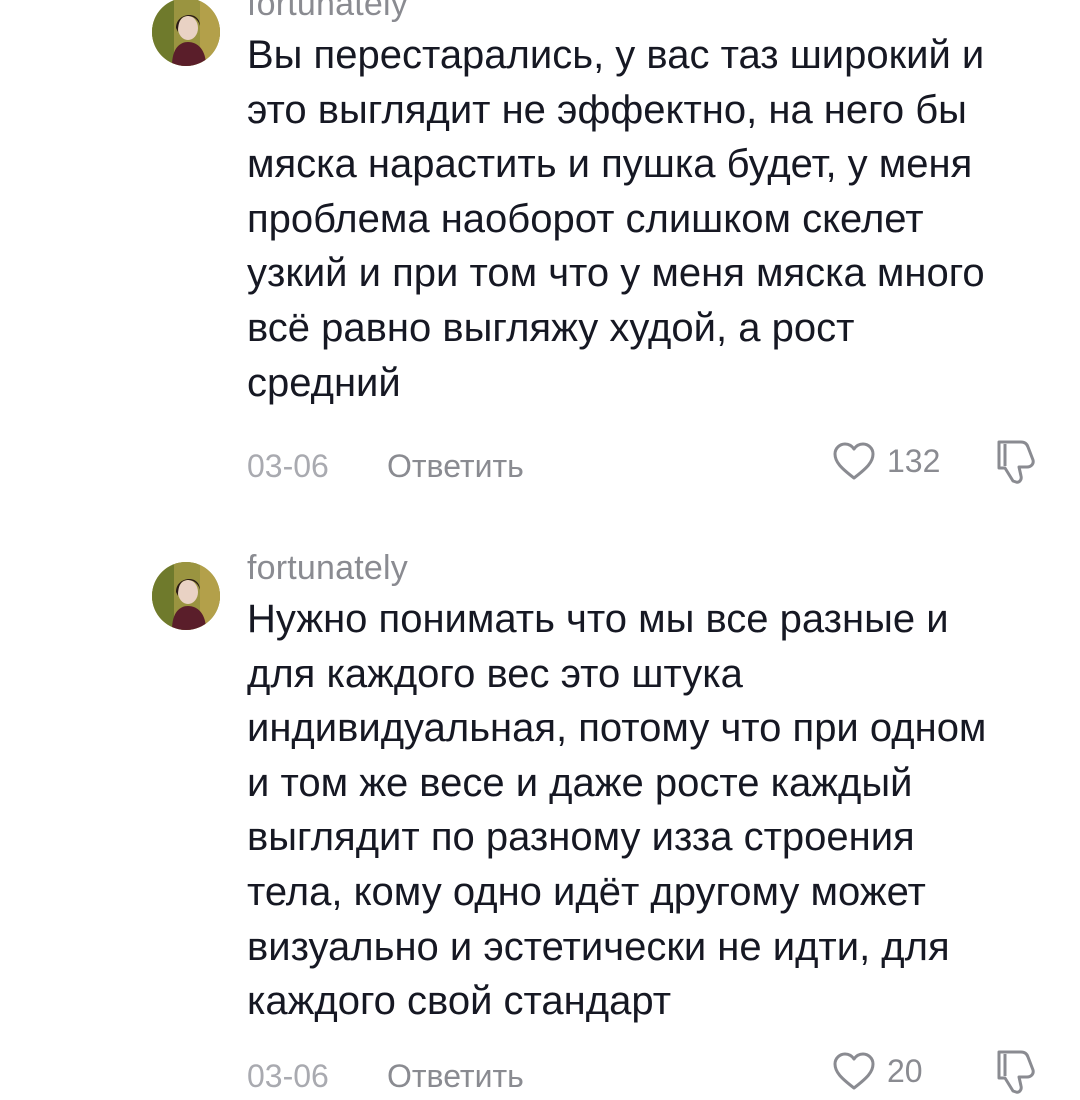  Describe the element at coordinates (885, 461) in the screenshot. I see `like-button: 132` at that location.